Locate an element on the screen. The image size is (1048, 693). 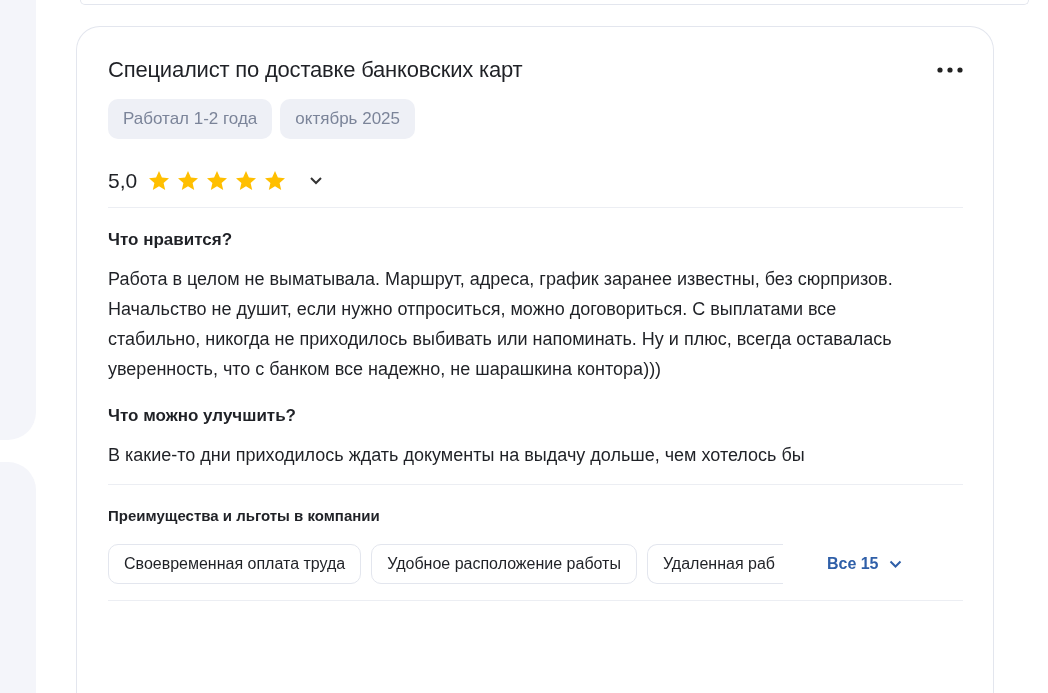
tag: октябрь 2025 is located at coordinates (347, 119).